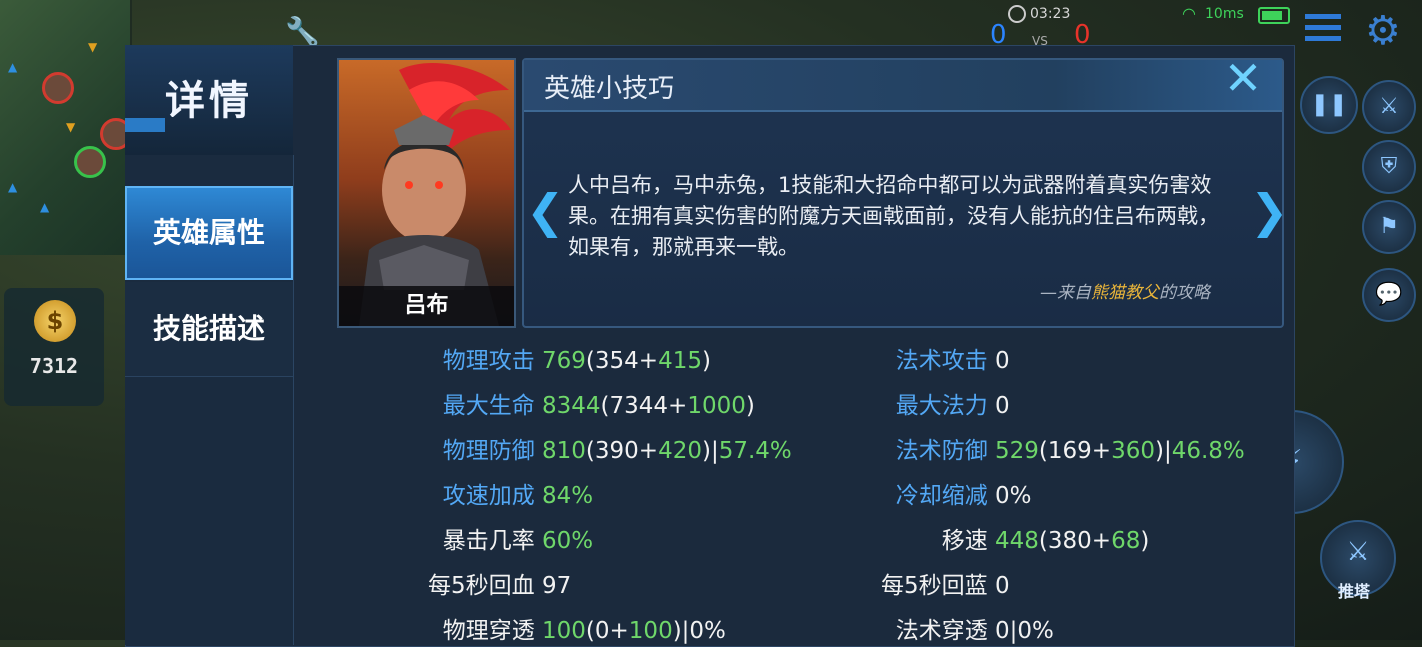 The height and width of the screenshot is (647, 1422). What do you see at coordinates (302, 31) in the screenshot?
I see `wrench-icon: 🔧` at bounding box center [302, 31].